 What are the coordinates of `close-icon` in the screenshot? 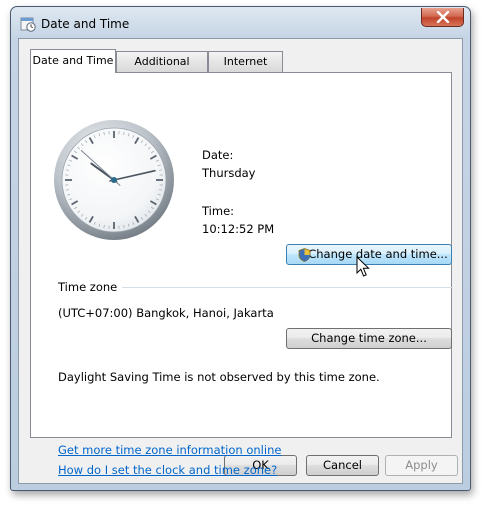 It's located at (443, 17).